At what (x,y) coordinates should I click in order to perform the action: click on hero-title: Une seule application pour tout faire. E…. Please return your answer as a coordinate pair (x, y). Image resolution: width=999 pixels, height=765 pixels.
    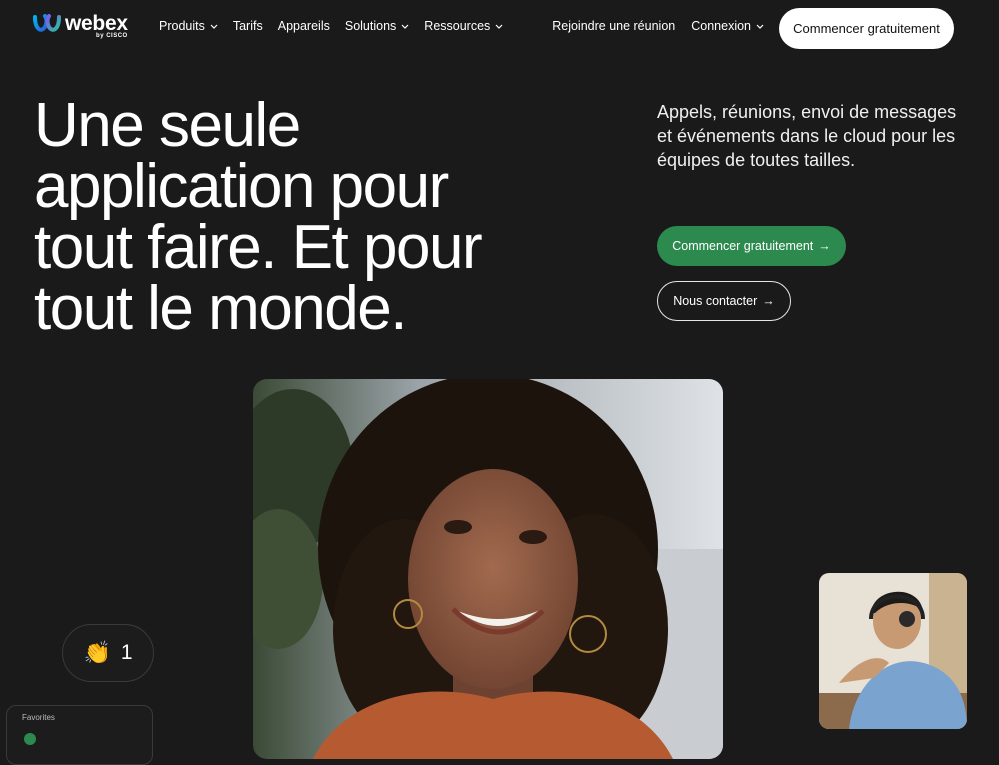
    Looking at the image, I should click on (258, 217).